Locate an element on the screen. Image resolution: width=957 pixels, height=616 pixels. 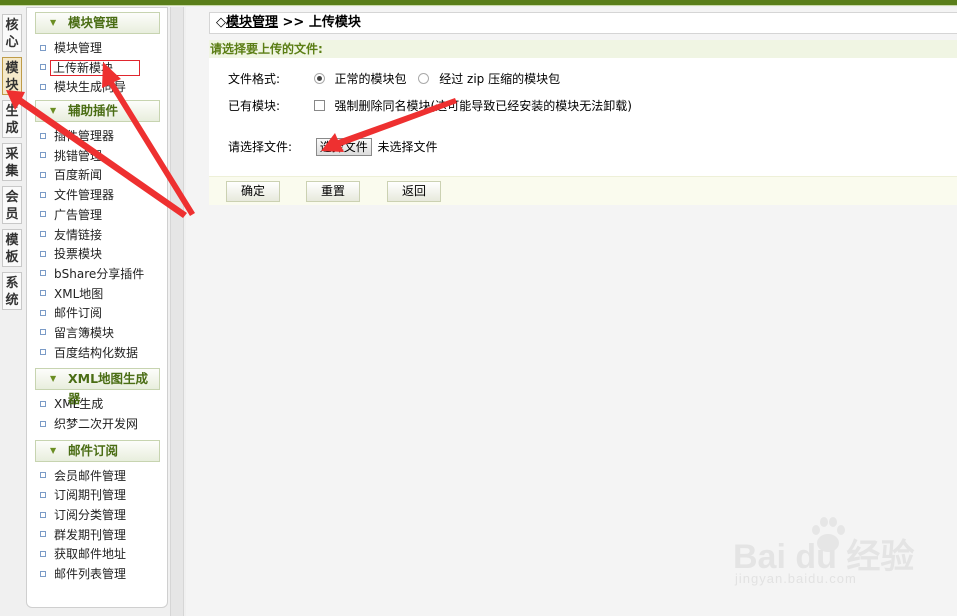
menu-item-friend-links: 友情链接 is located at coordinates (97, 236).